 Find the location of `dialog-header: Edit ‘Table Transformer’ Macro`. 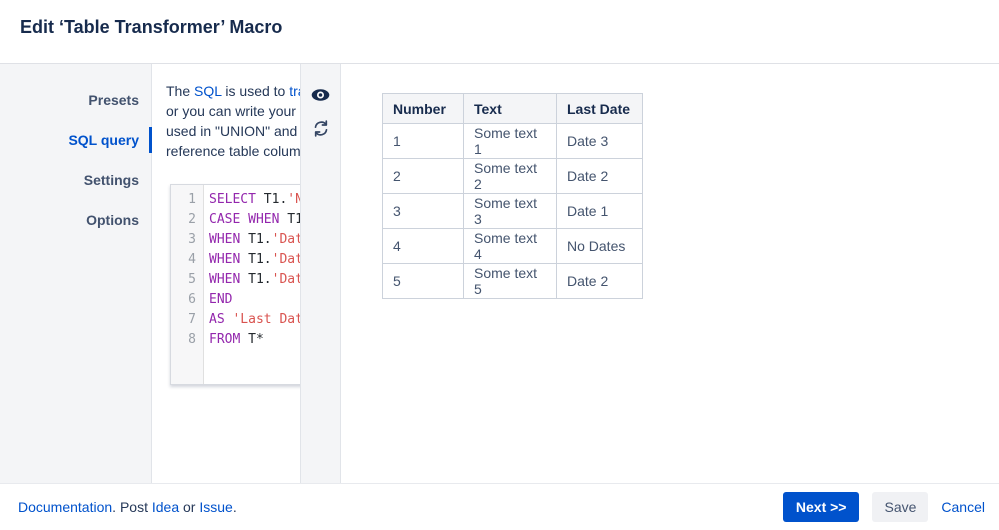

dialog-header: Edit ‘Table Transformer’ Macro is located at coordinates (499, 31).